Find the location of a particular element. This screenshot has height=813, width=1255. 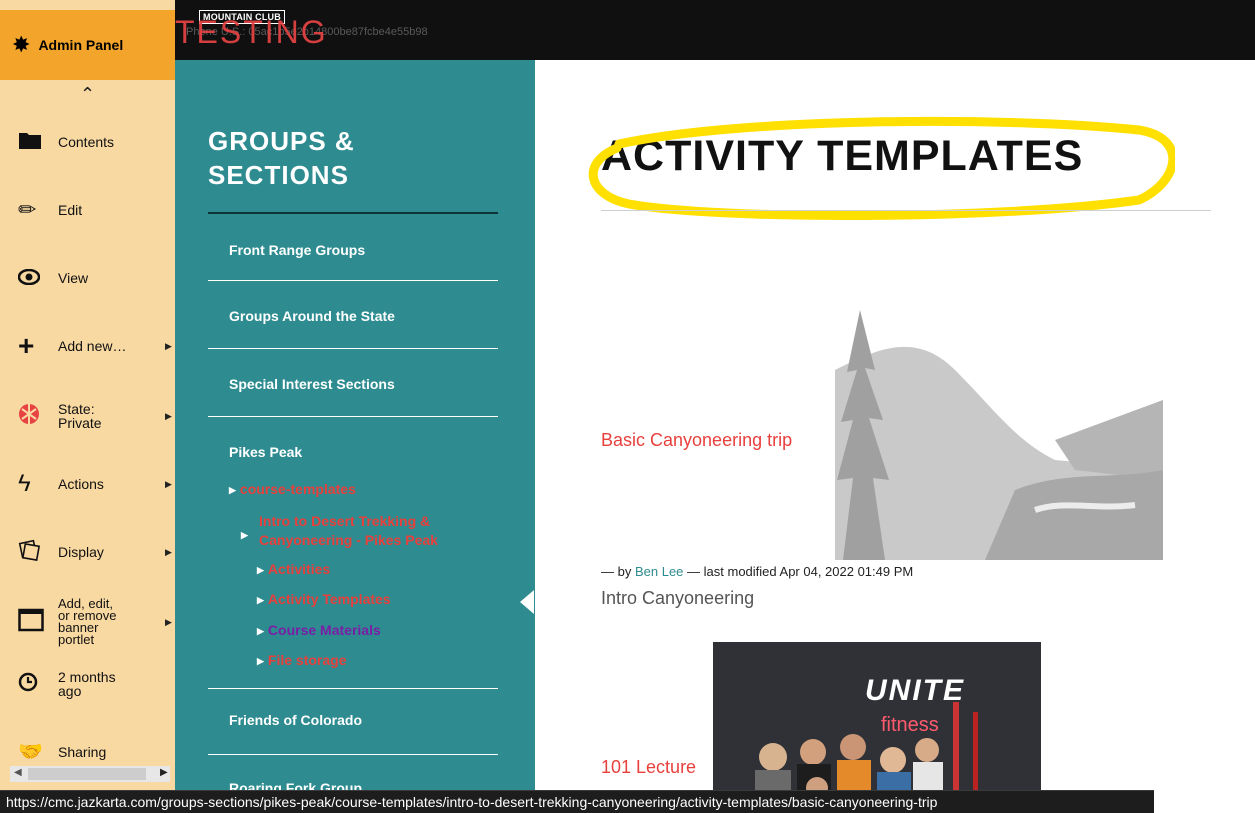

admin-item-banner-portlet: Add, edit, or remove banner portlet ▶ is located at coordinates (87, 622).